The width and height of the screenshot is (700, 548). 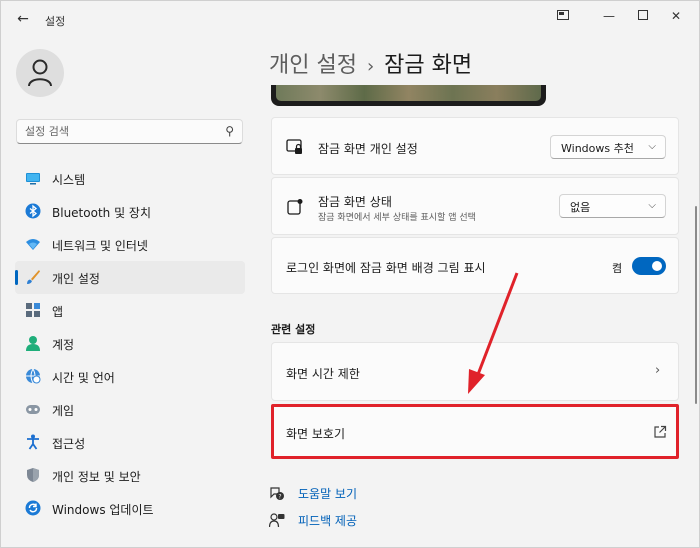 What do you see at coordinates (696, 305) in the screenshot?
I see `scrollbar` at bounding box center [696, 305].